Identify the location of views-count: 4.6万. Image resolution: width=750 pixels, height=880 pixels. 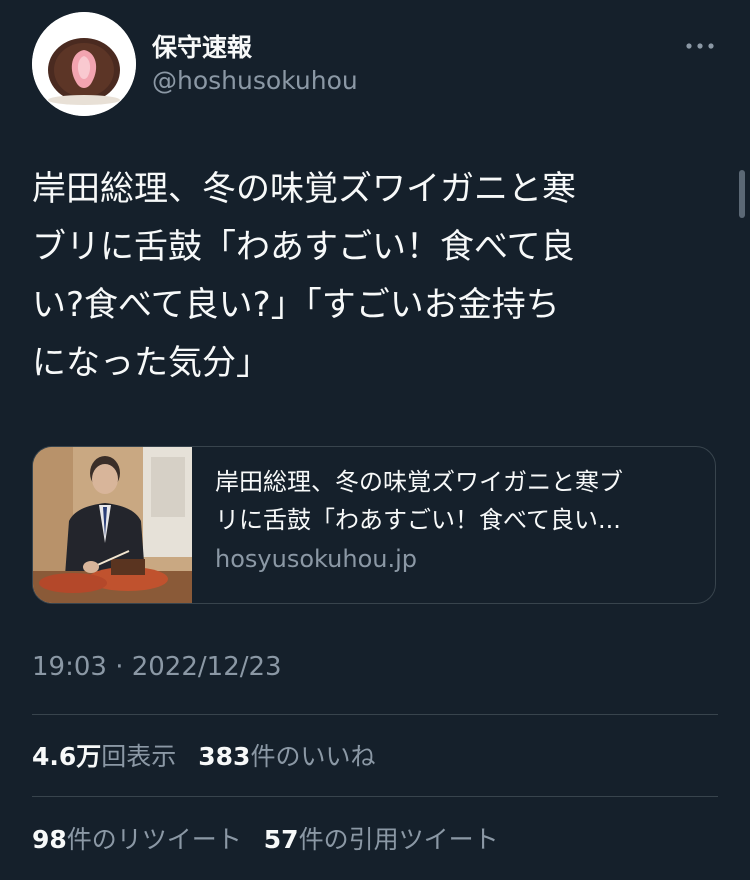
(67, 756).